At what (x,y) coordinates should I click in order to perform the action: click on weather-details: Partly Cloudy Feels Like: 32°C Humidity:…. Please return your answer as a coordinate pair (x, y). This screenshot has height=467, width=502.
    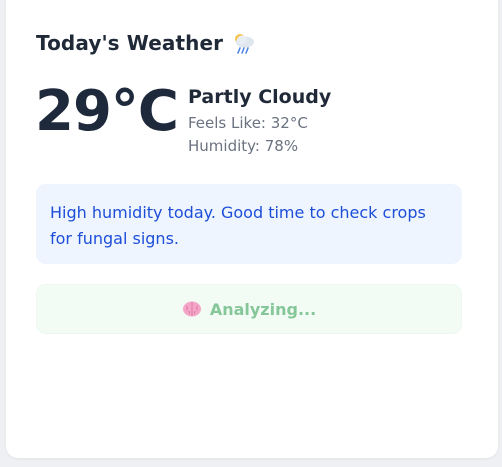
    Looking at the image, I should click on (259, 122).